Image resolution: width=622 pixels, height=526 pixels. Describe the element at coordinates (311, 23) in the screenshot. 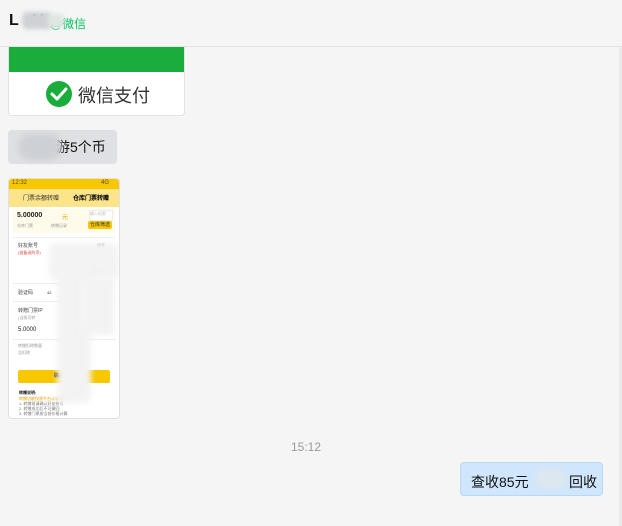

I see `chat-header: LV @微信` at that location.